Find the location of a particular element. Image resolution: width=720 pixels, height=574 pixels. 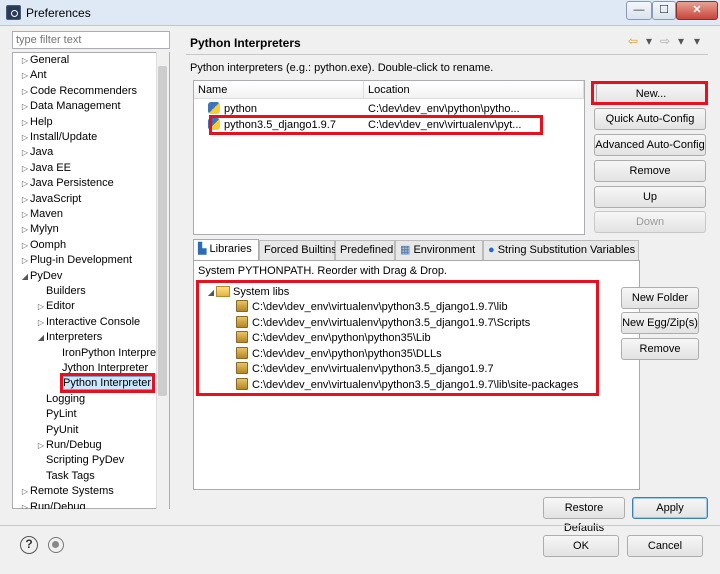

cancel-button: Cancel is located at coordinates (665, 546).